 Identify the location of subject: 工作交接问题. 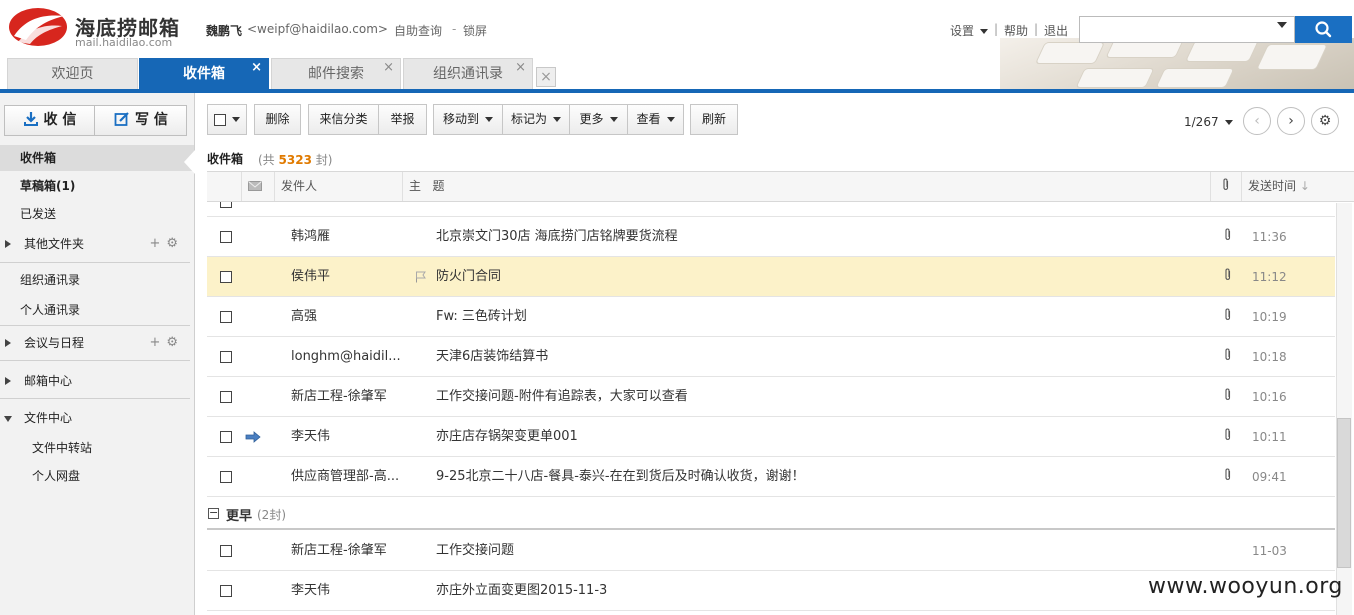
(475, 551).